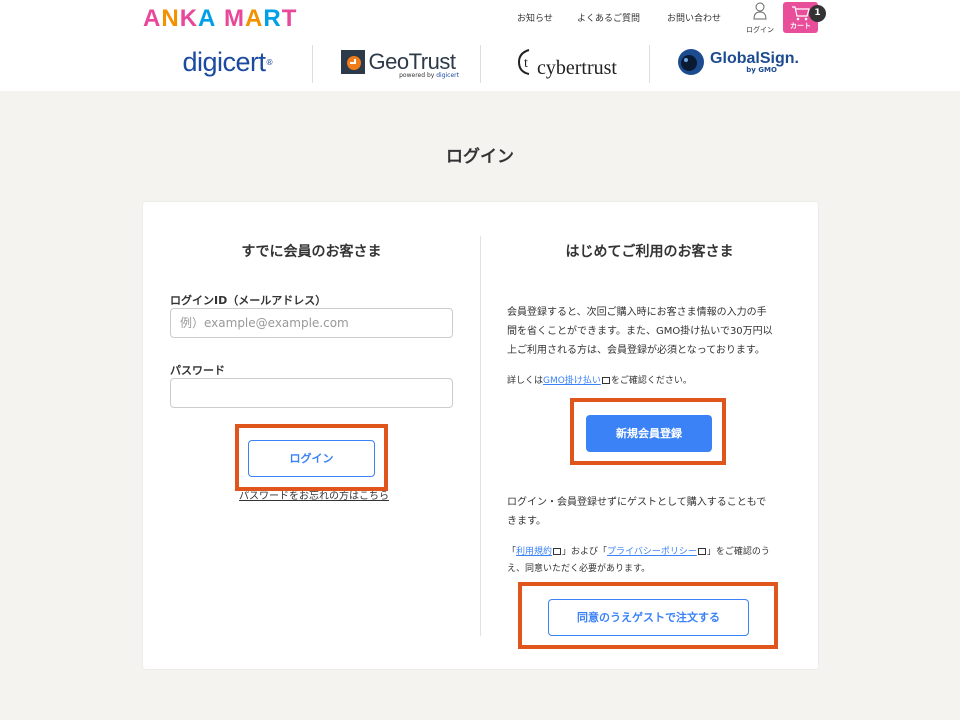 This screenshot has width=960, height=720. I want to click on details-prefix: 詳しくは, so click(525, 381).